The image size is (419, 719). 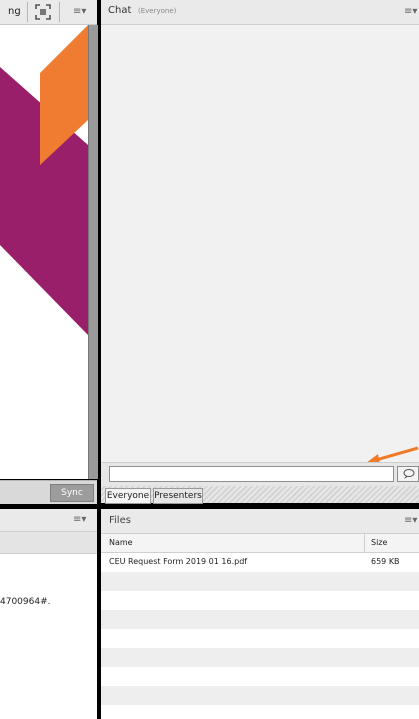 What do you see at coordinates (43, 12) in the screenshot?
I see `fullscreen-icon` at bounding box center [43, 12].